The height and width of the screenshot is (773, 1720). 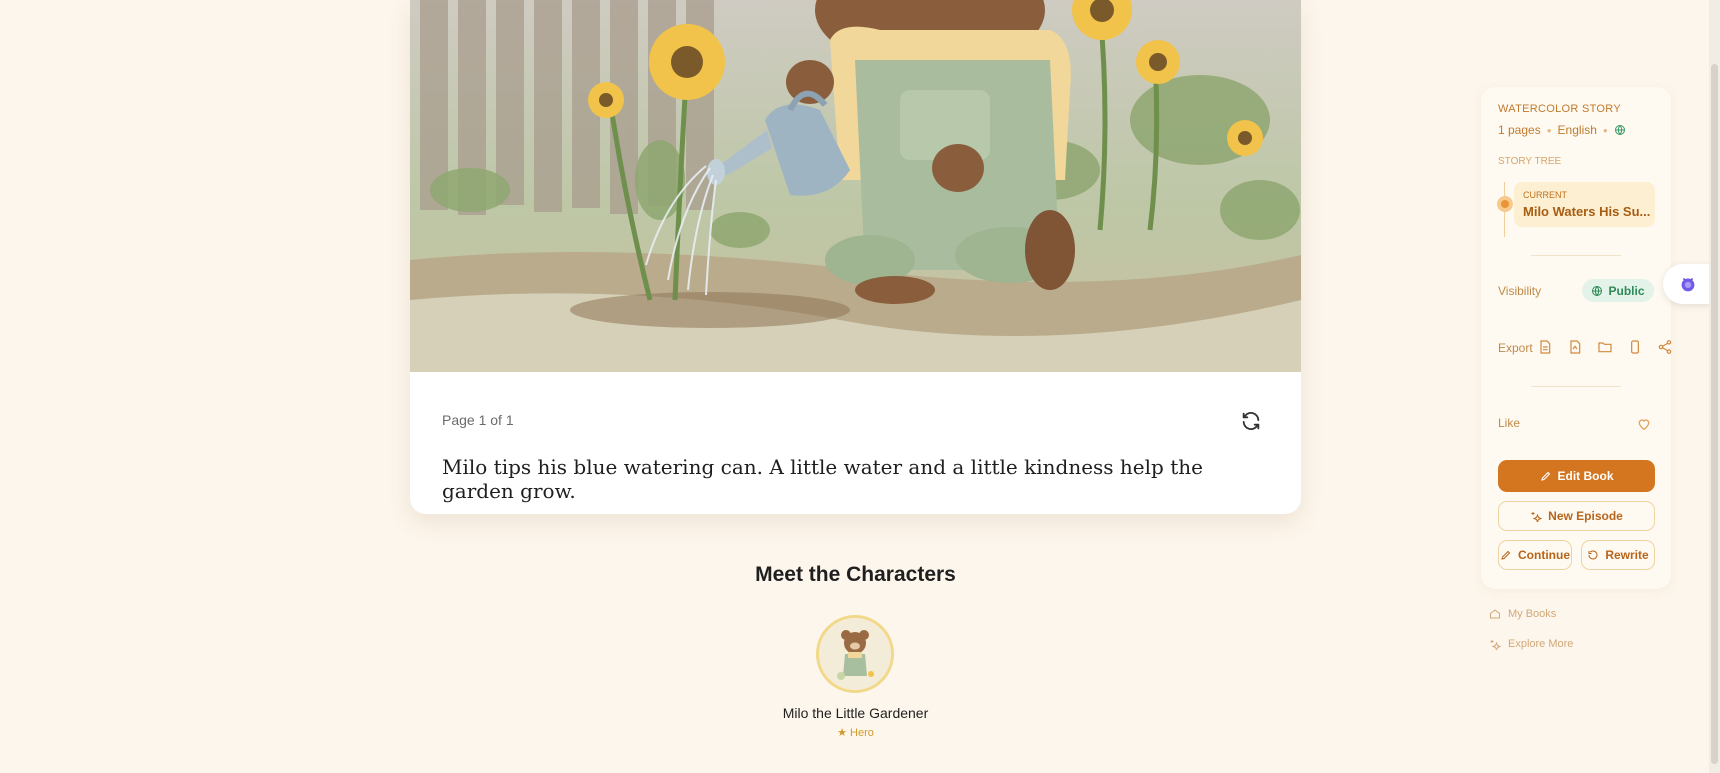 What do you see at coordinates (855, 713) in the screenshot?
I see `character-name: Milo the Little Gardener` at bounding box center [855, 713].